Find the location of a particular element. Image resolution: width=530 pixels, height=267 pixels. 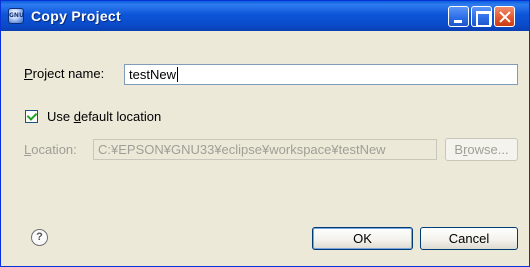

project-name-mnemonic: P is located at coordinates (28, 73).